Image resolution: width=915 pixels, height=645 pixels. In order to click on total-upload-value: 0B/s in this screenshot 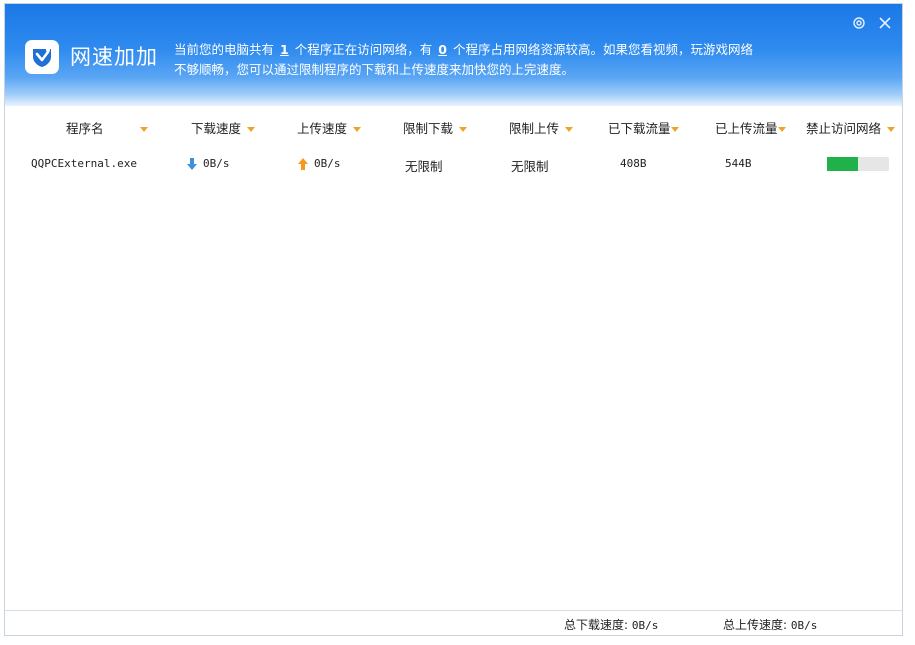, I will do `click(804, 625)`.